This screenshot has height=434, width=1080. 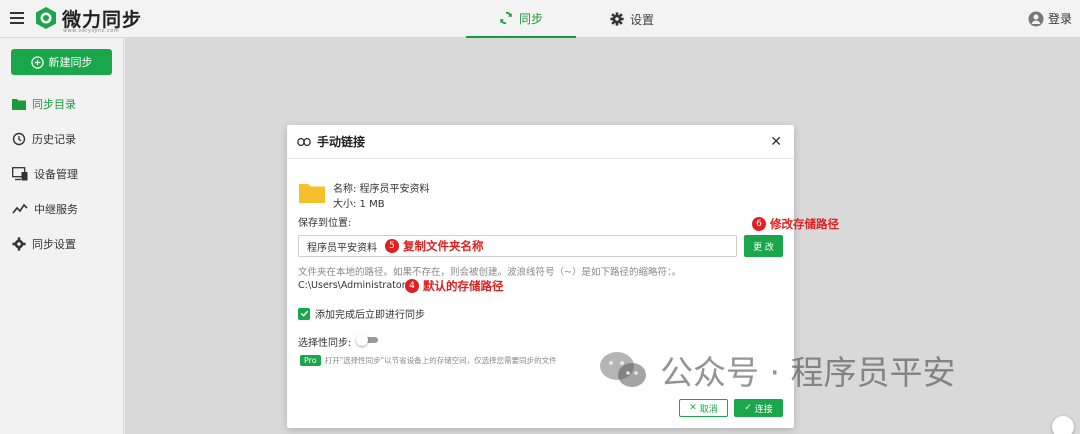 What do you see at coordinates (19, 139) in the screenshot?
I see `history-icon` at bounding box center [19, 139].